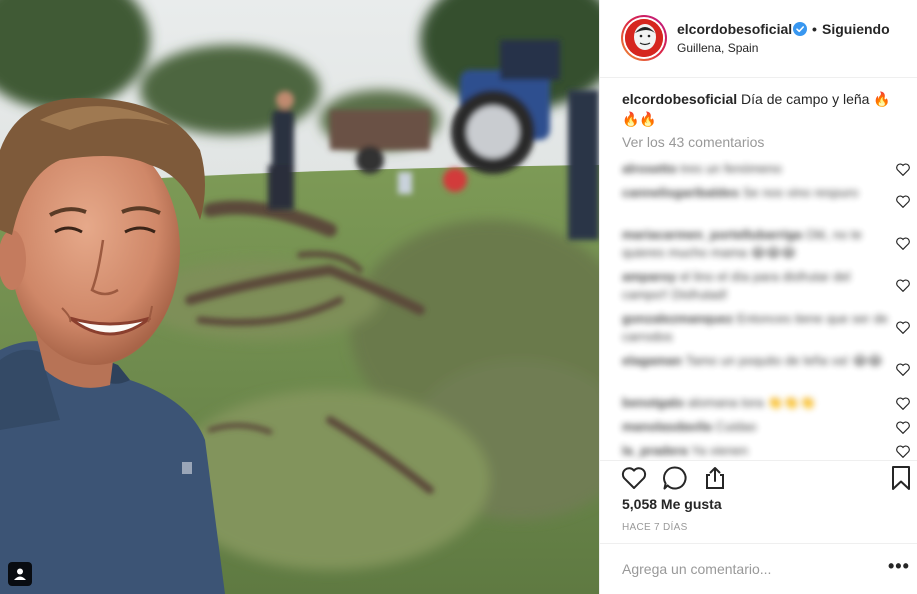  What do you see at coordinates (634, 478) in the screenshot?
I see `heart-icon` at bounding box center [634, 478].